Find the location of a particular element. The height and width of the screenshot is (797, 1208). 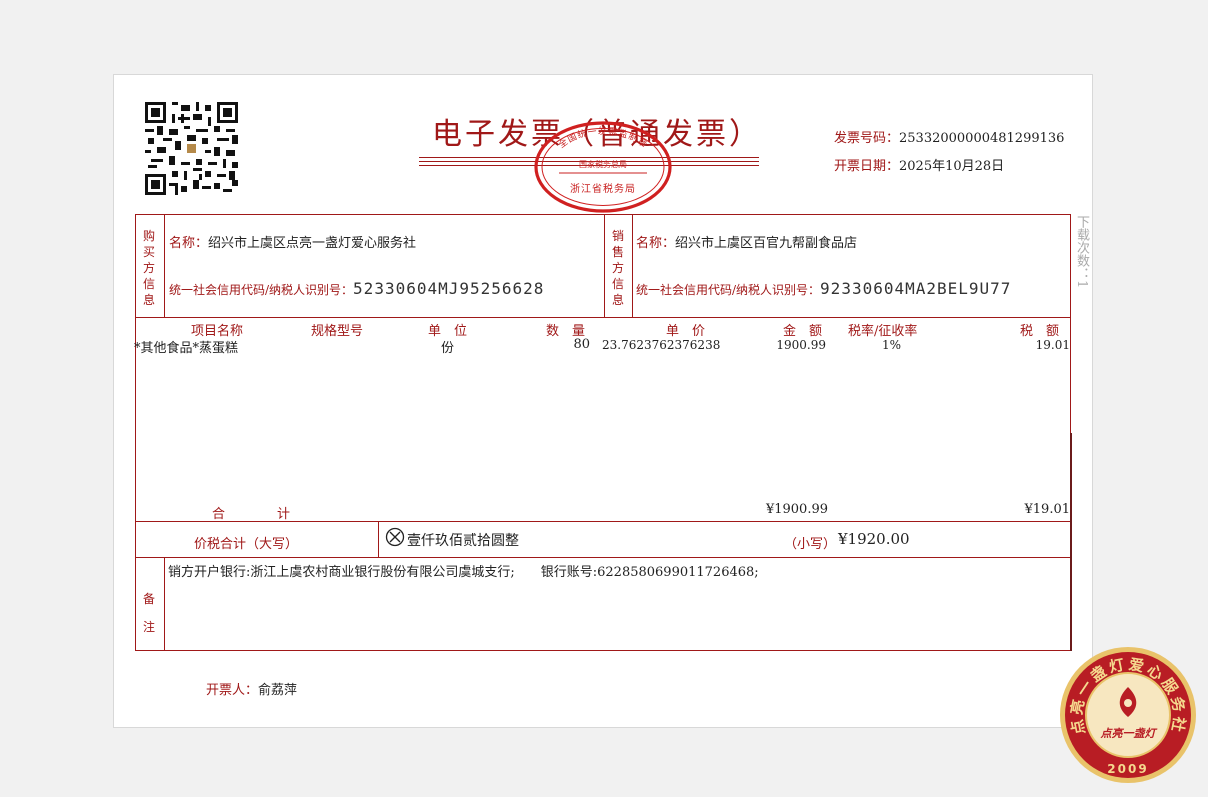

logo-year: 2009 is located at coordinates (1127, 769).